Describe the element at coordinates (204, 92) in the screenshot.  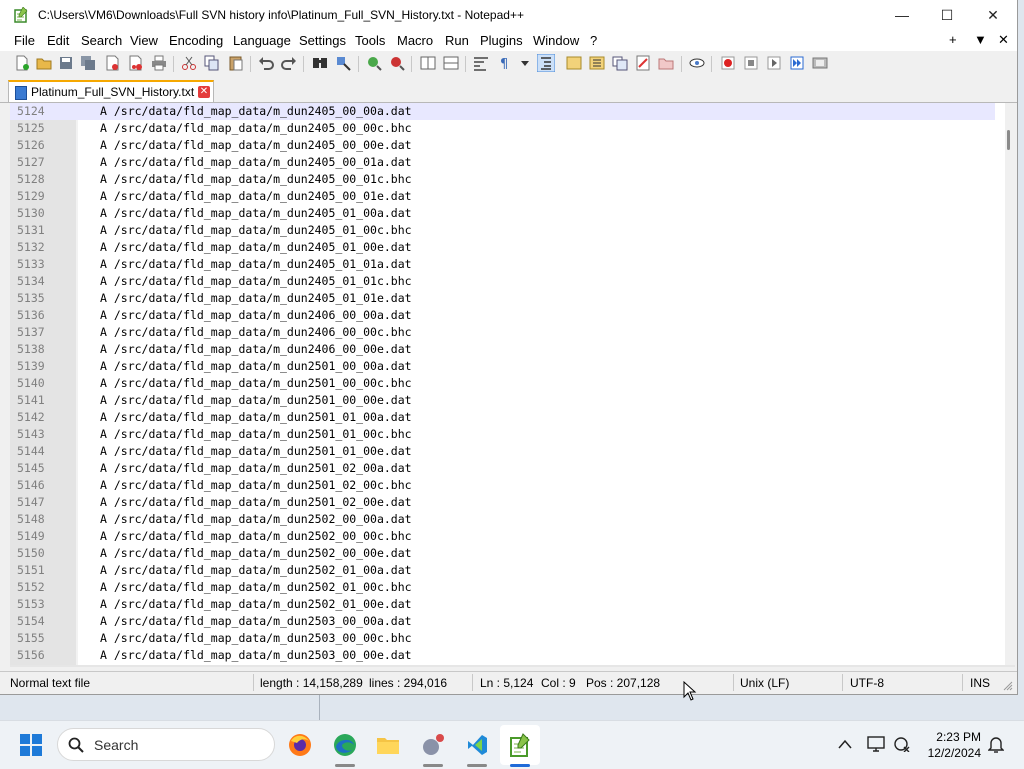
I see `tab-close-icon: ✕` at that location.